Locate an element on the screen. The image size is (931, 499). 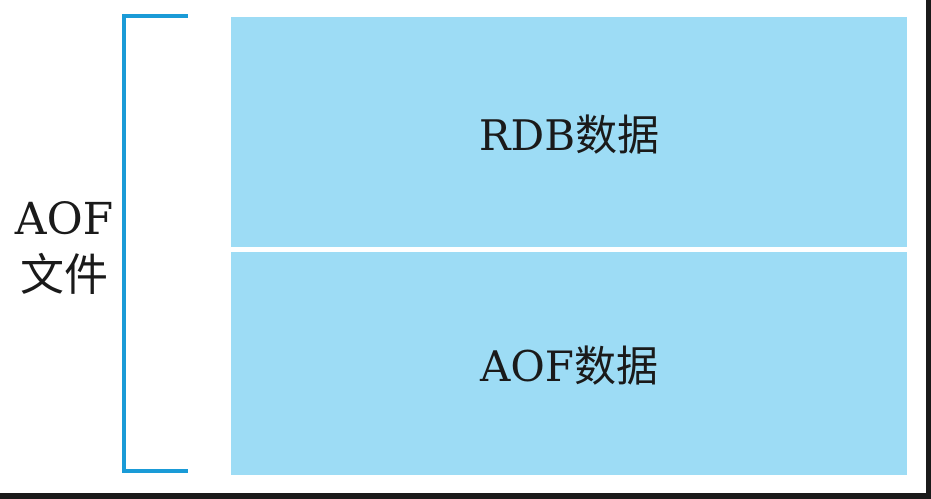
aof-file-label-line2: 文件 is located at coordinates (64, 275).